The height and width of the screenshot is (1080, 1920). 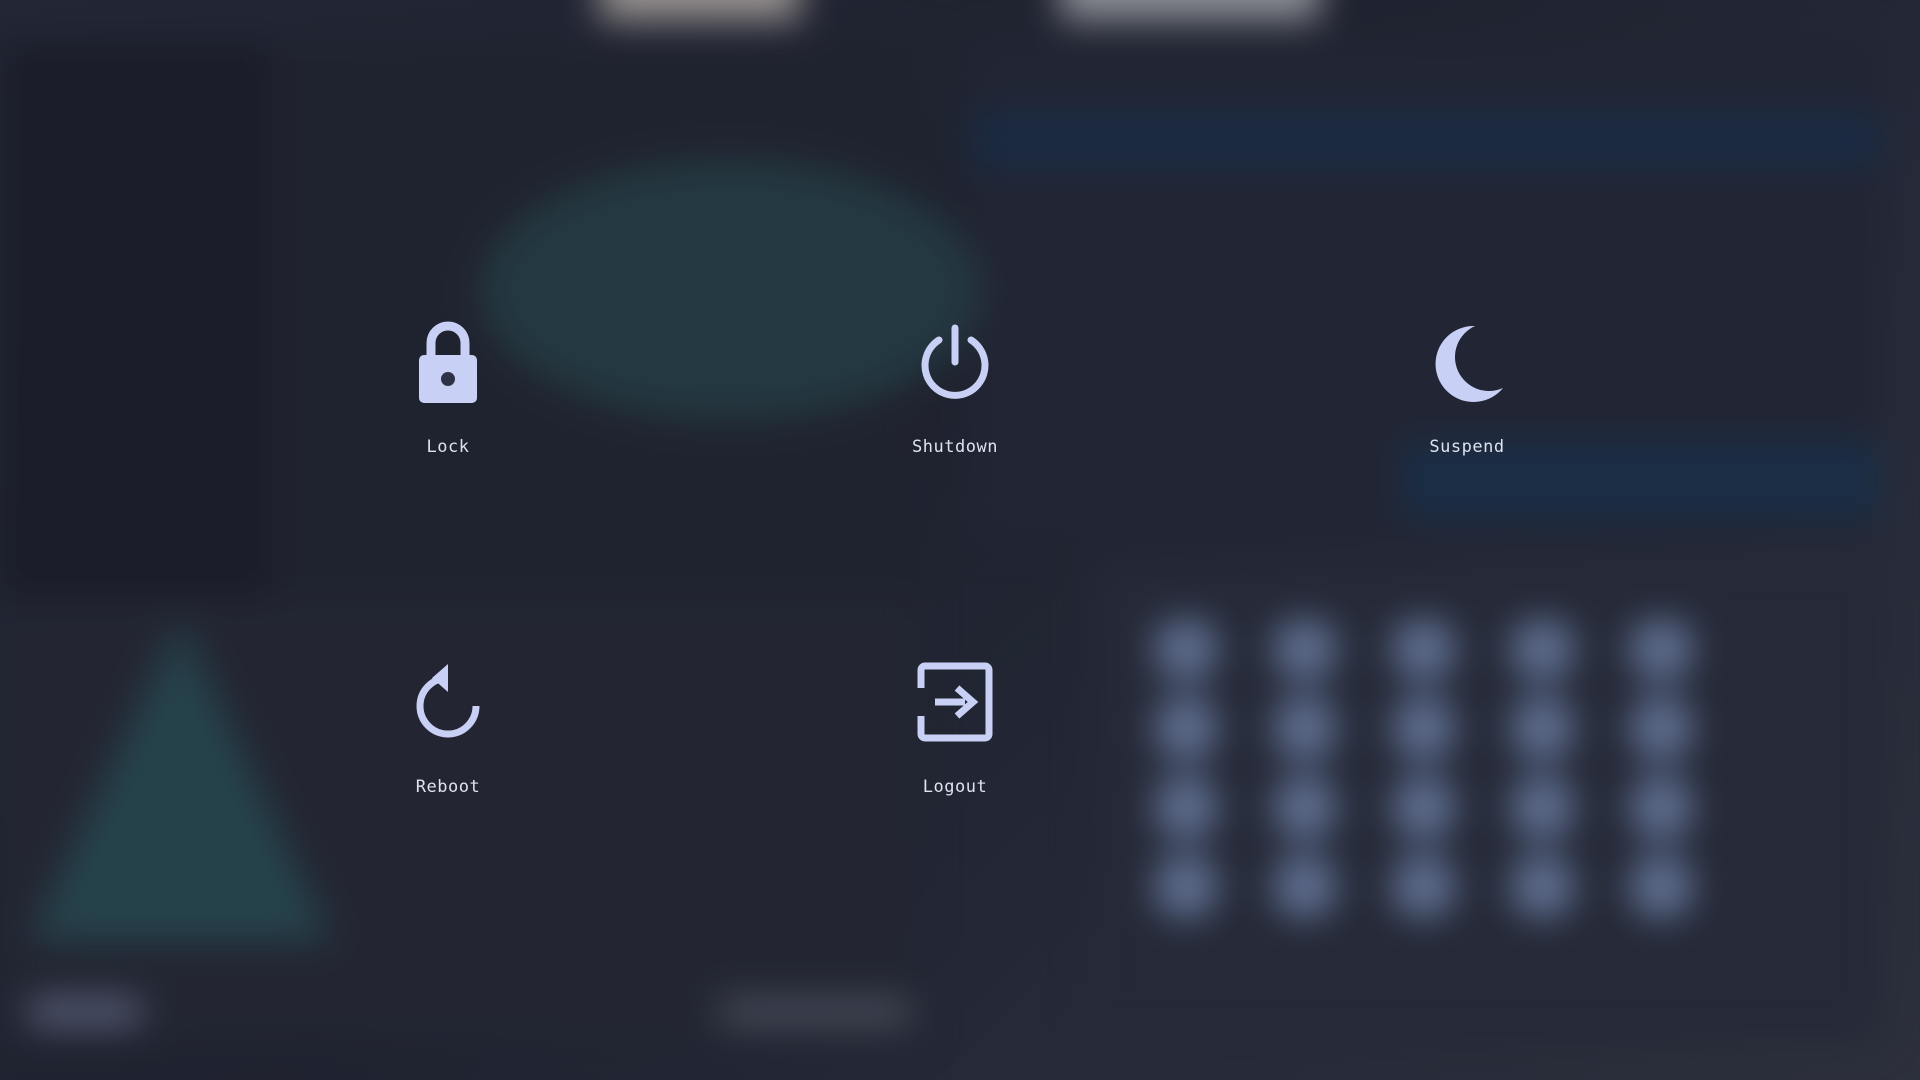 What do you see at coordinates (448, 702) in the screenshot?
I see `reboot-icon` at bounding box center [448, 702].